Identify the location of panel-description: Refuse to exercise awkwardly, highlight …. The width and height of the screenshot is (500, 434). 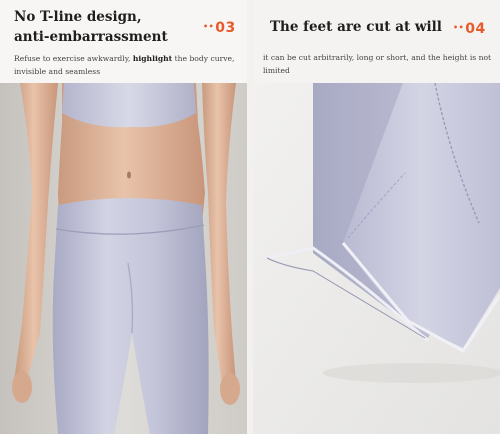
(127, 65).